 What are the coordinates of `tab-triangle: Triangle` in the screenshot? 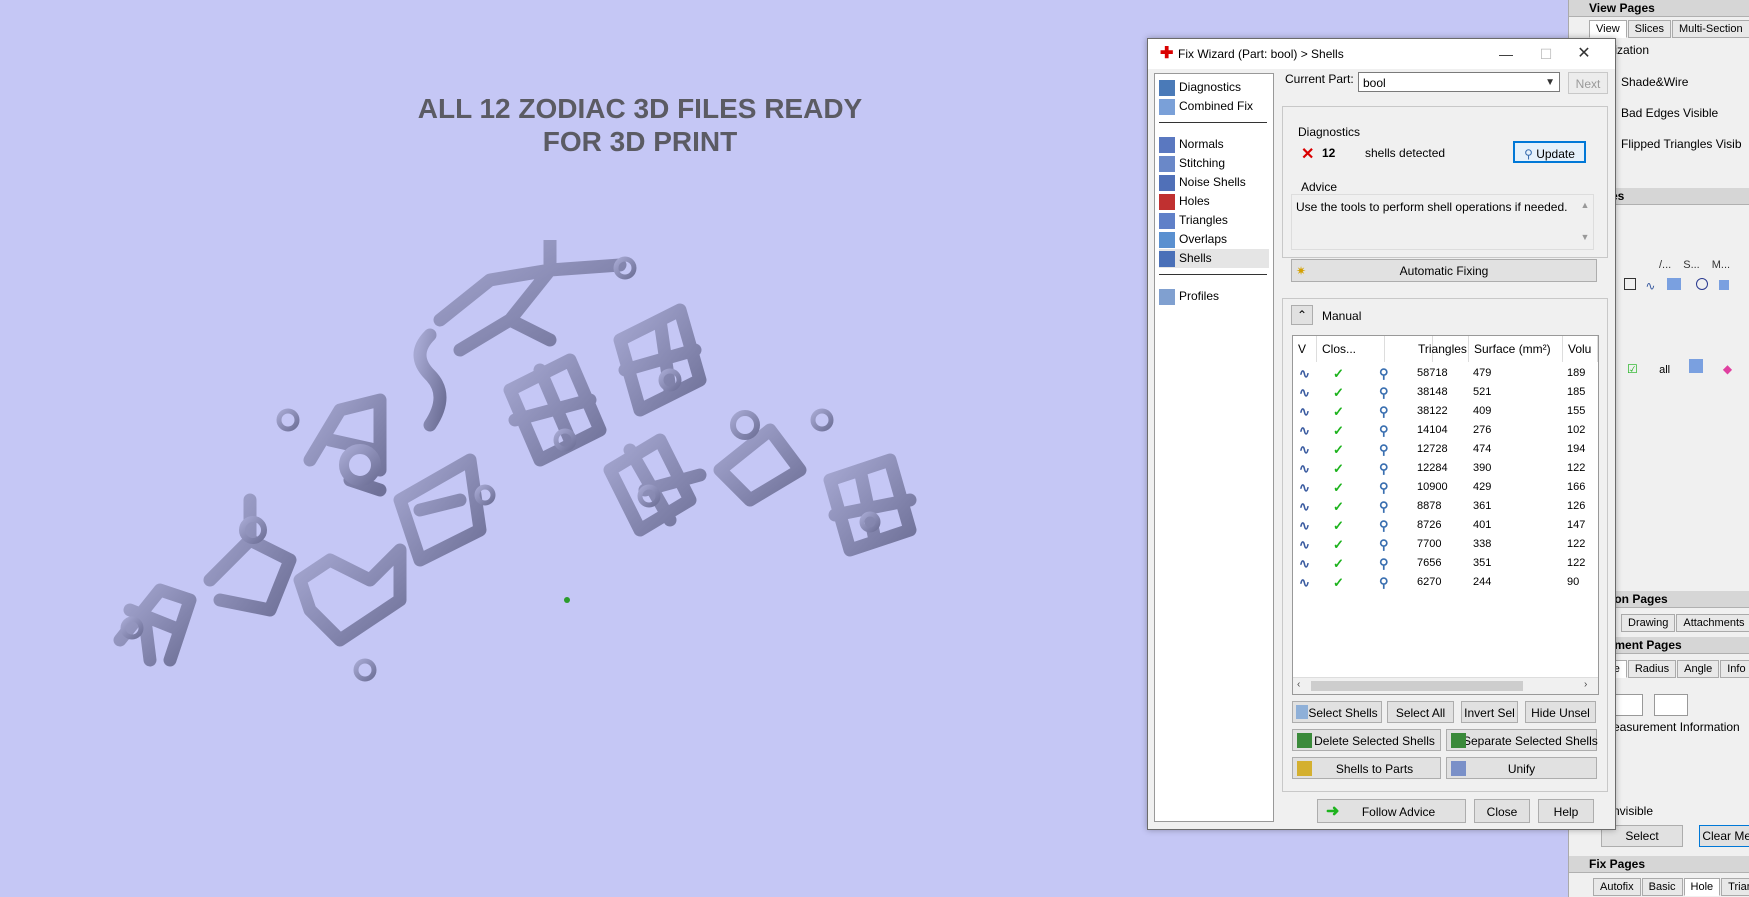 It's located at (1735, 887).